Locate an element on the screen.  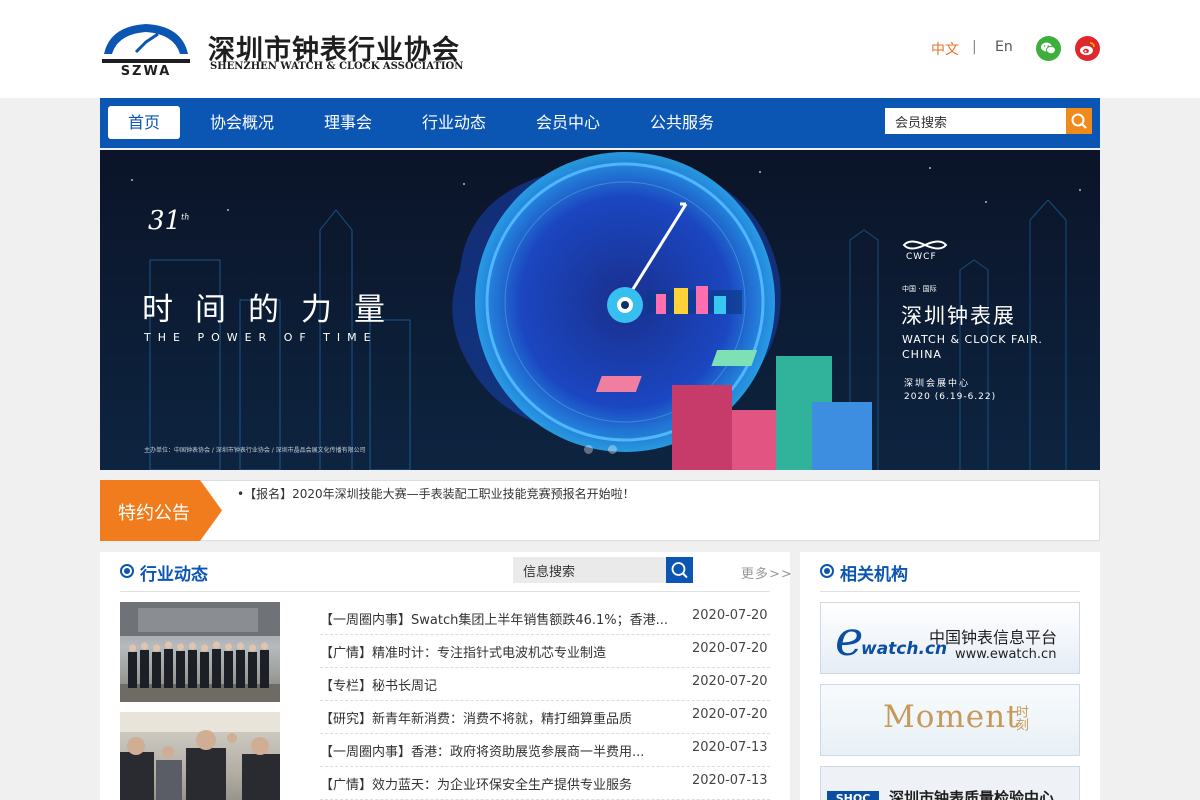
anniversary-suffix: th is located at coordinates (185, 217).